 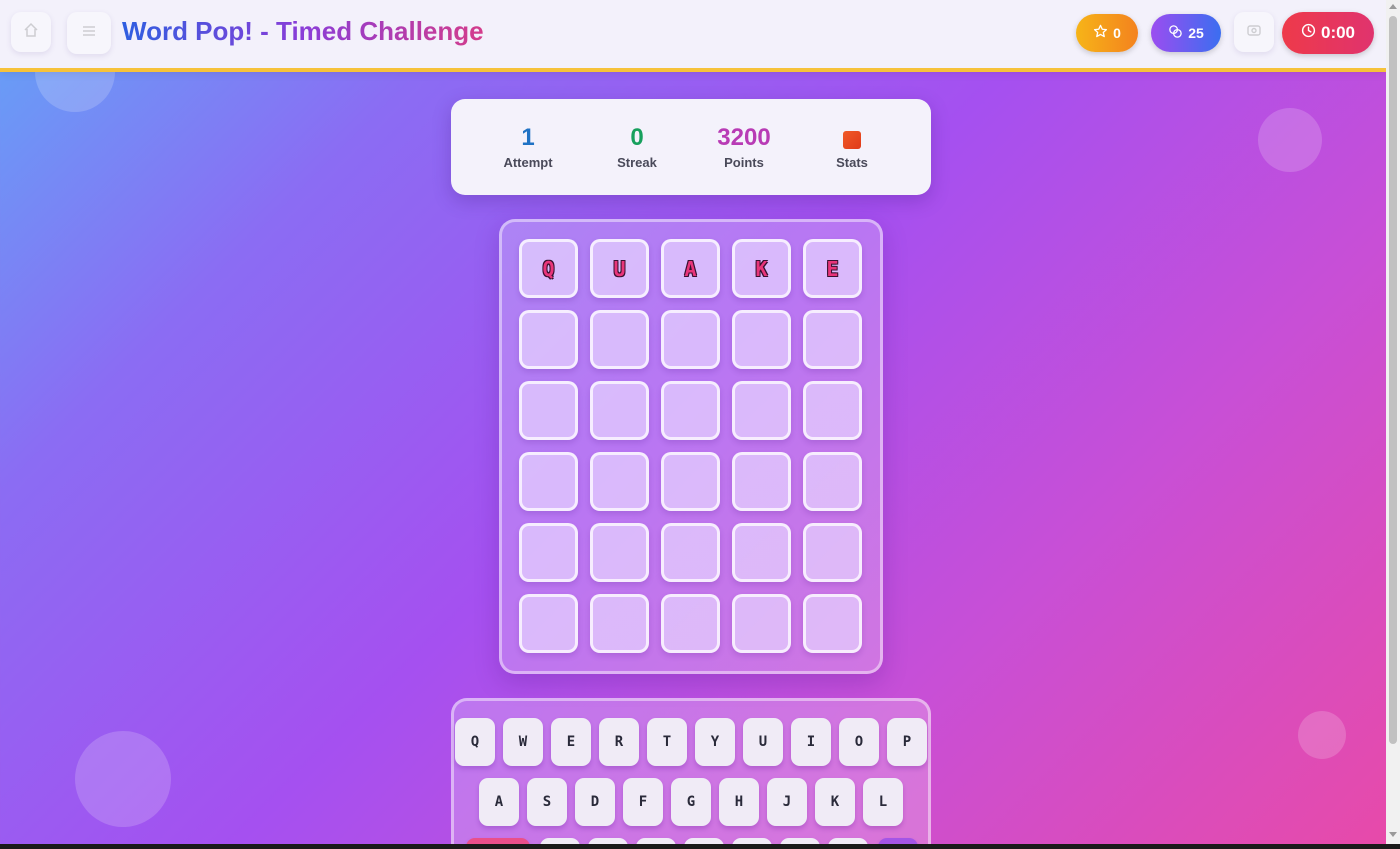 What do you see at coordinates (883, 802) in the screenshot?
I see `key-l: L` at bounding box center [883, 802].